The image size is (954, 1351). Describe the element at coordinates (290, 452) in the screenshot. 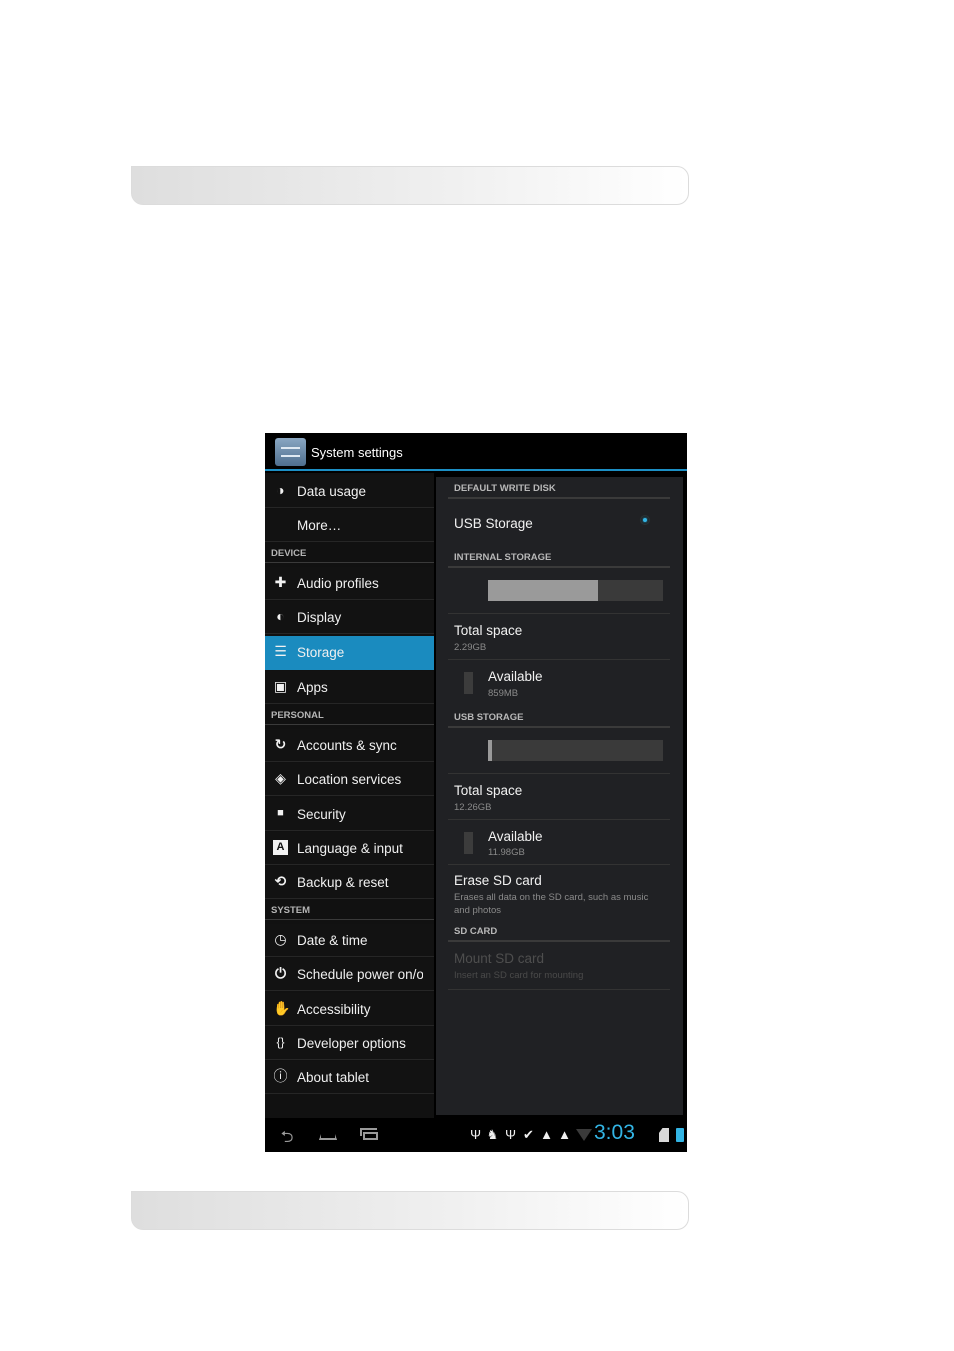

I see `settings-sliders-icon` at that location.